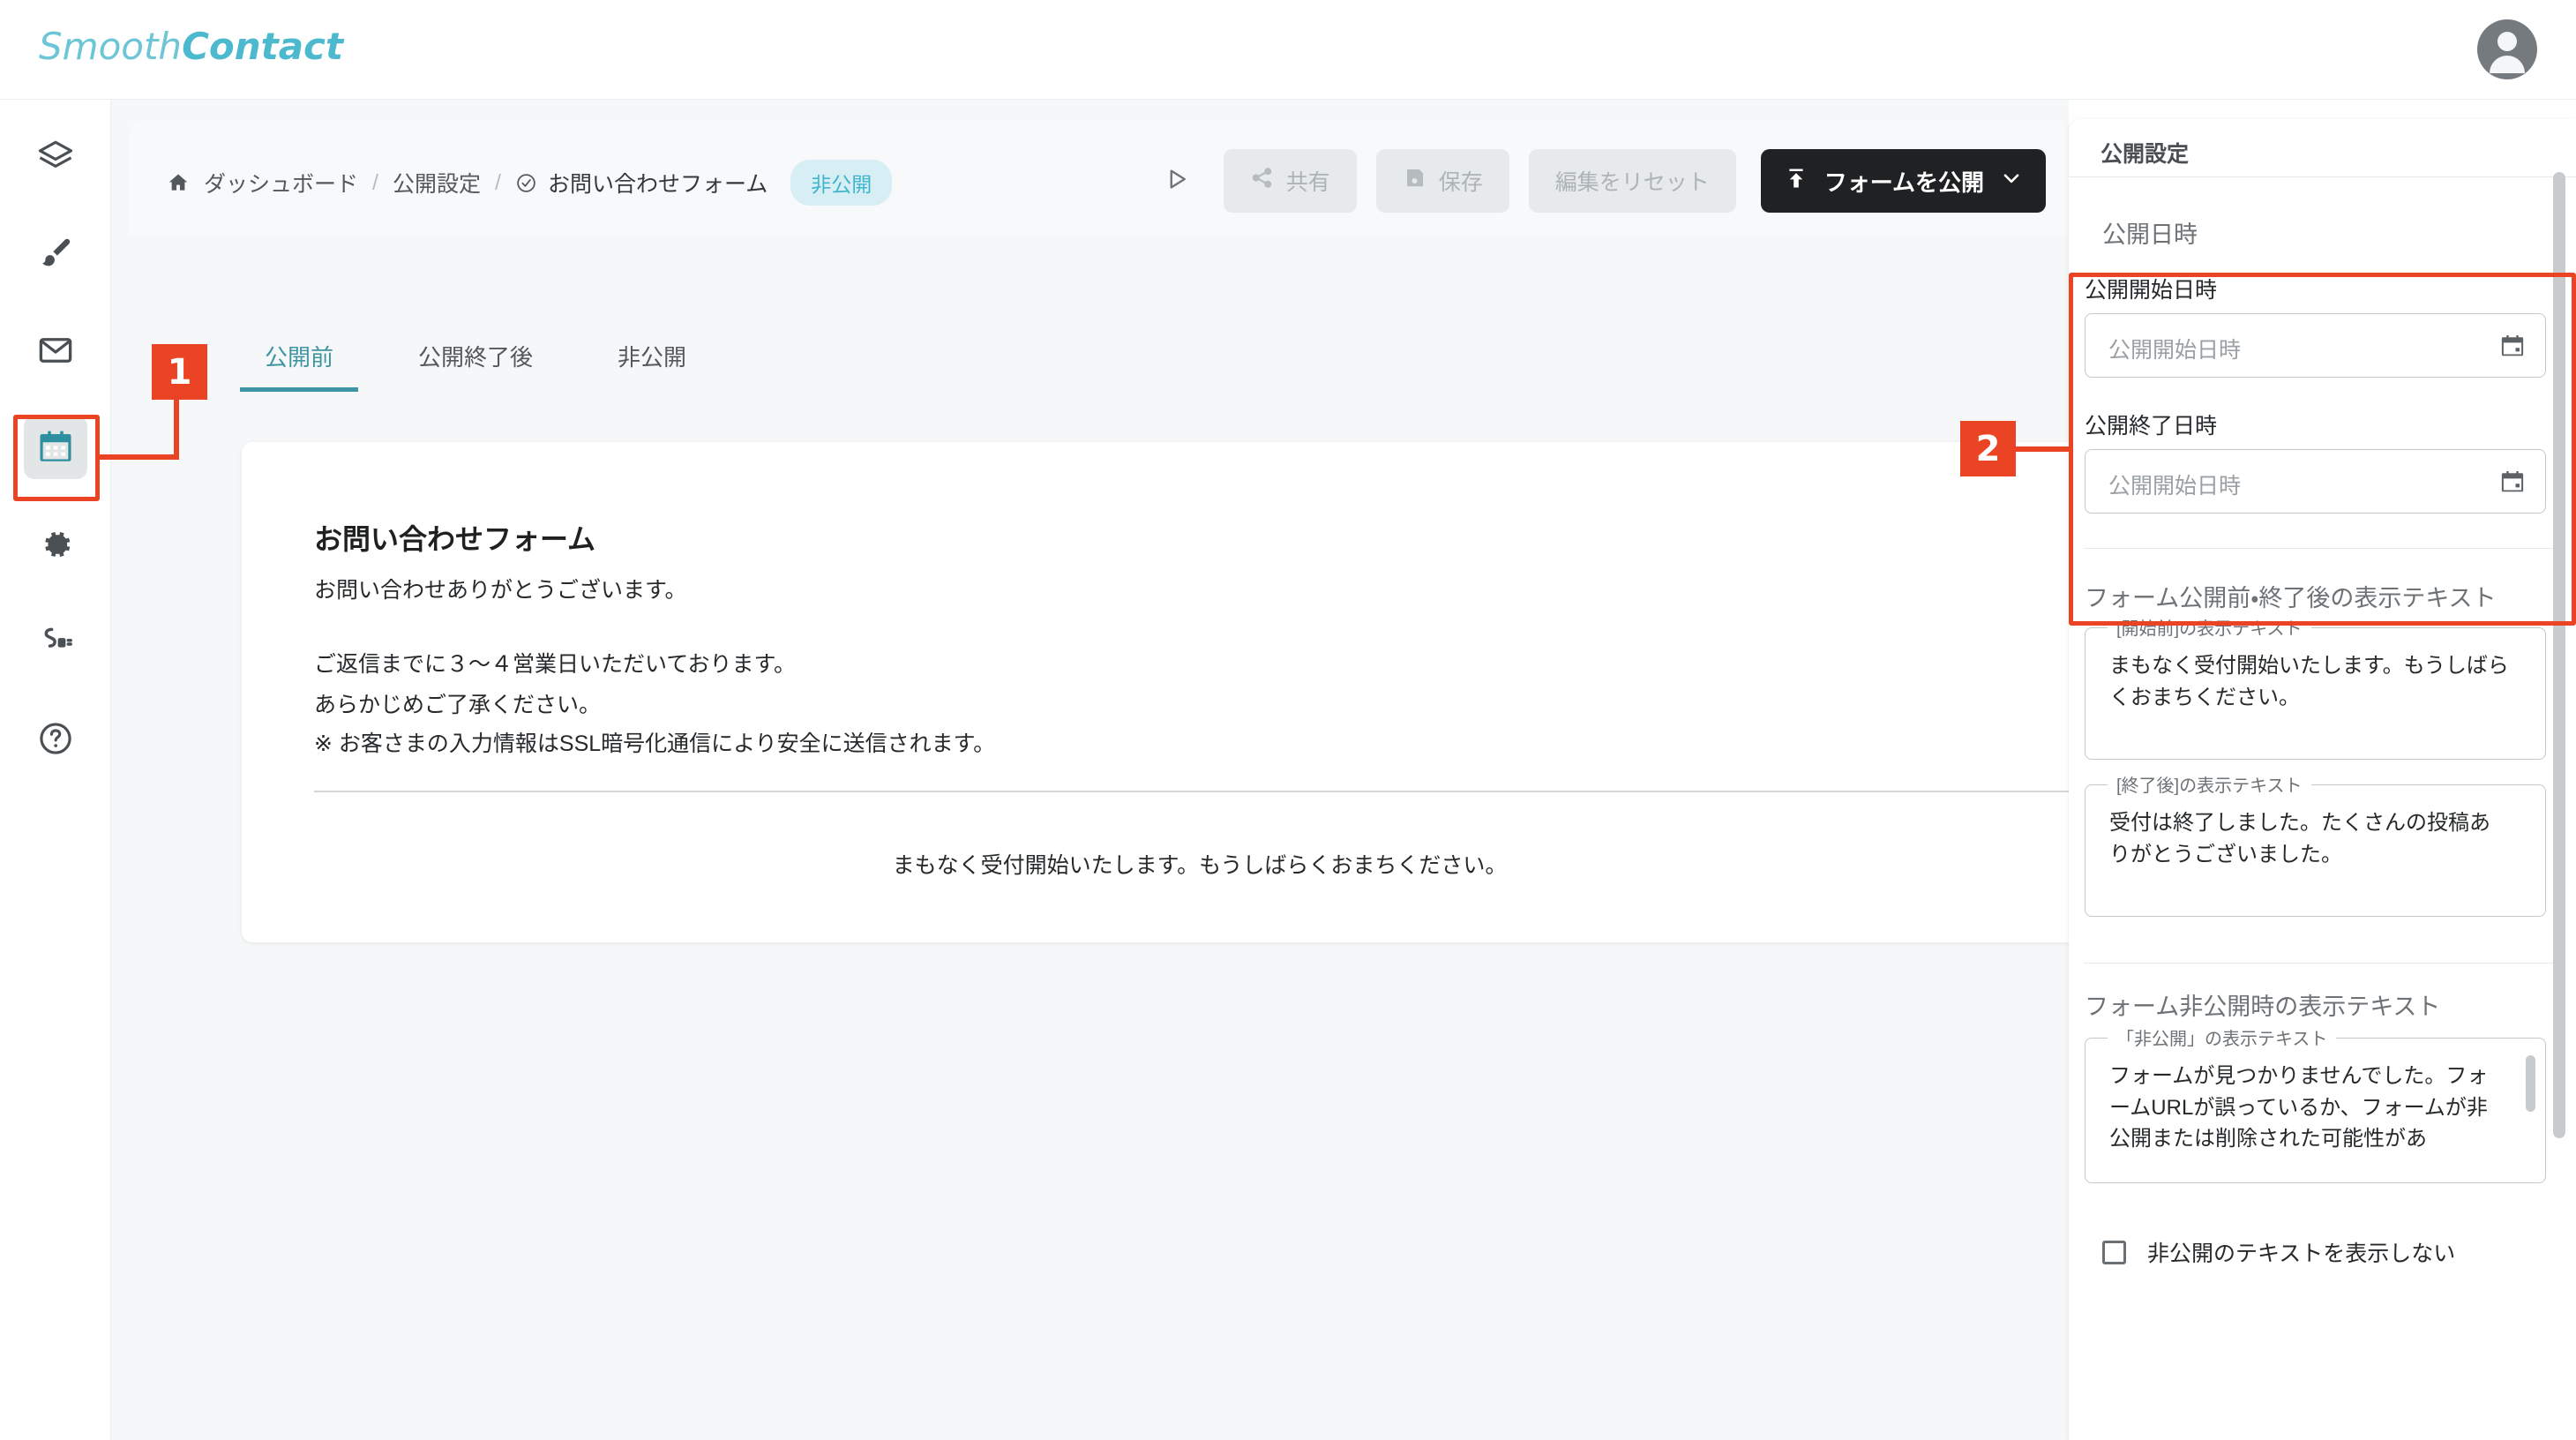 This screenshot has height=1440, width=2576. I want to click on sidebar, so click(56, 770).